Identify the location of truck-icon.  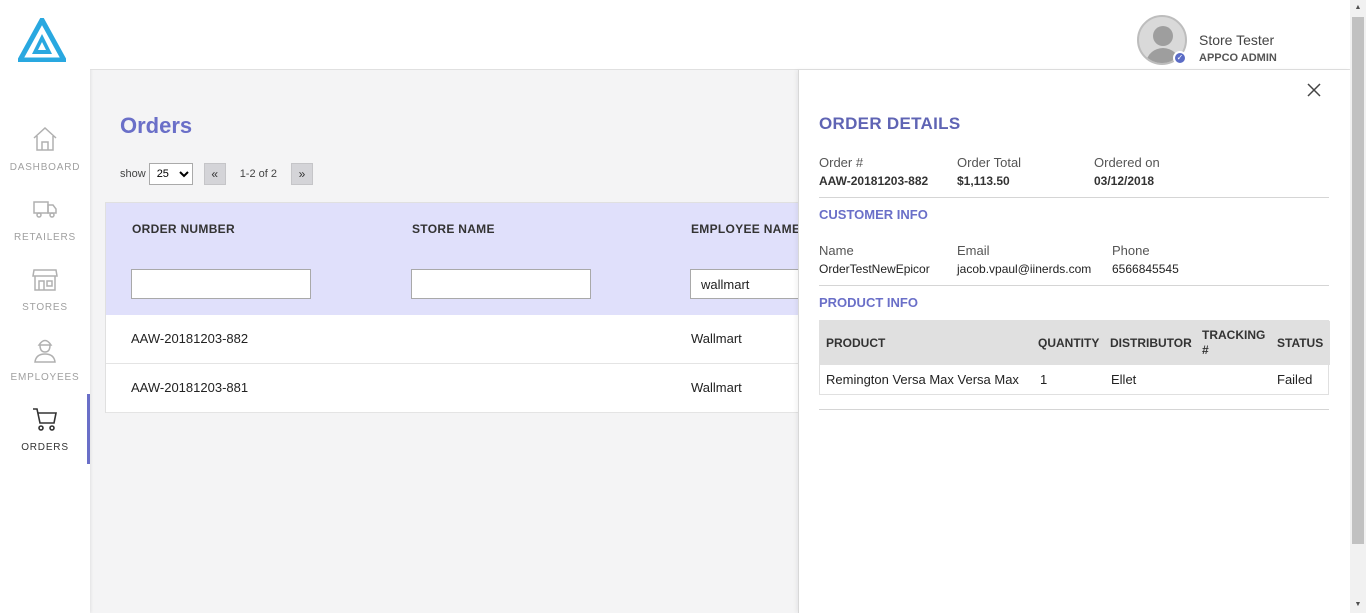
(45, 209).